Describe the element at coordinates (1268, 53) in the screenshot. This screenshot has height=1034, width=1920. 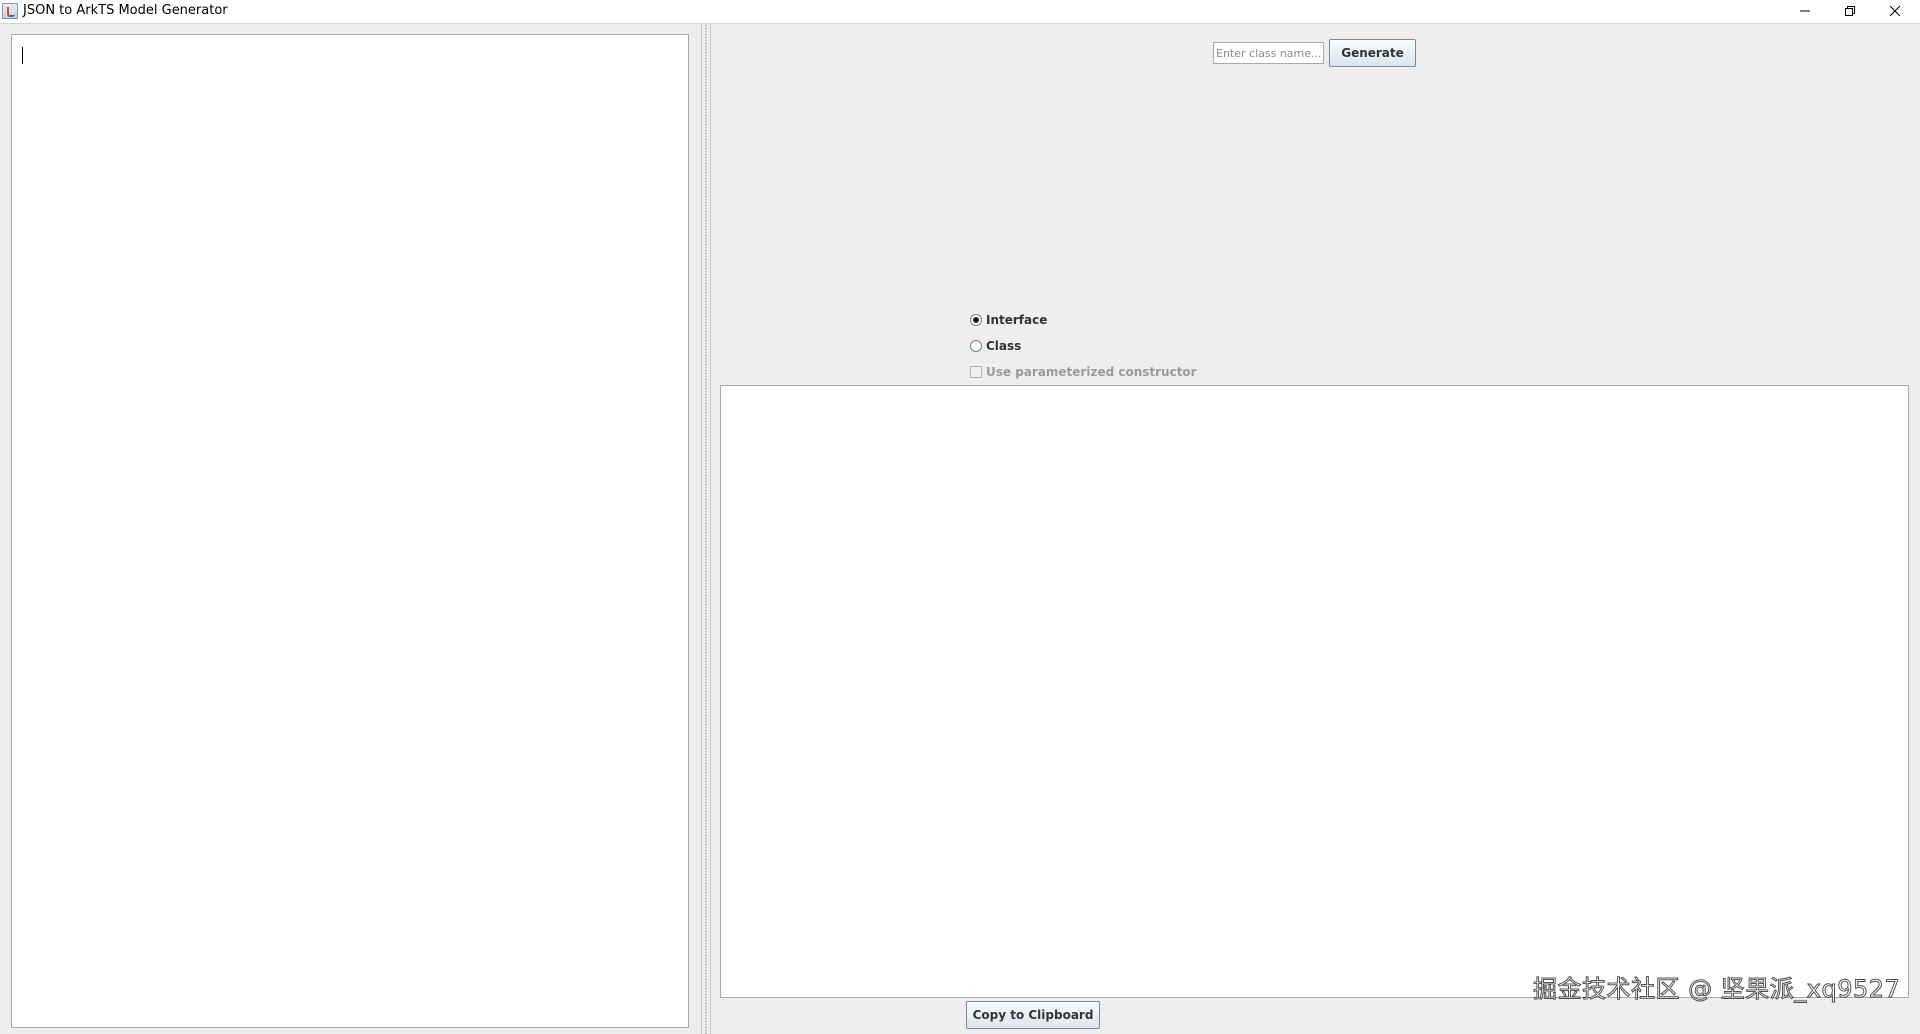
I see `class-name-input` at that location.